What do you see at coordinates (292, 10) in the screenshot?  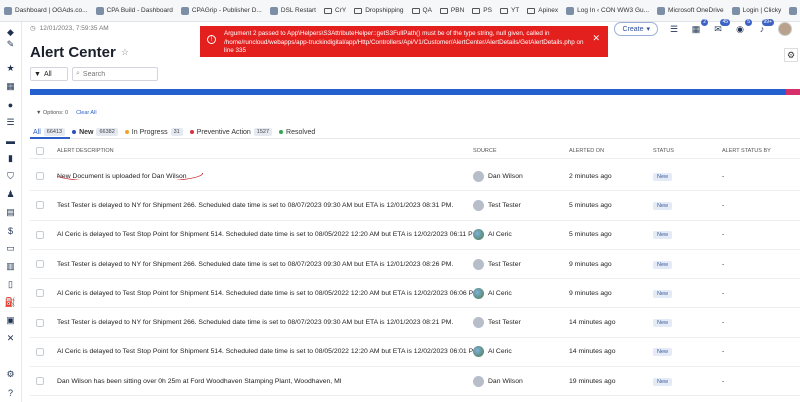 I see `bookmark-item: DSL Restart` at bounding box center [292, 10].